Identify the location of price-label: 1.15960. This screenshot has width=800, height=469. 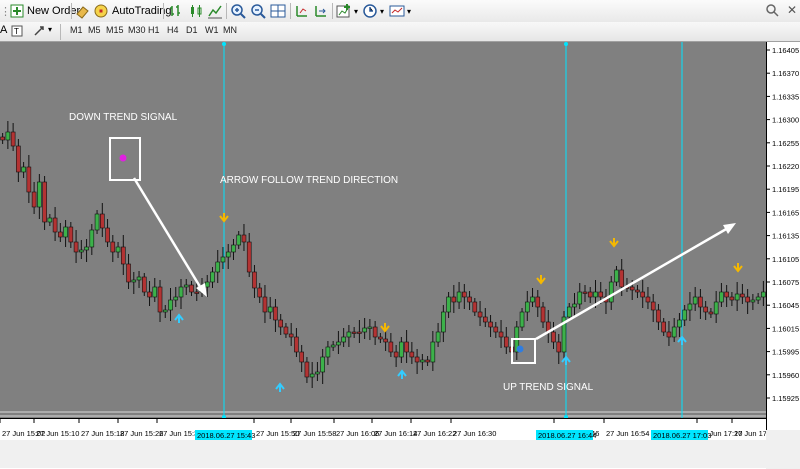
(785, 375).